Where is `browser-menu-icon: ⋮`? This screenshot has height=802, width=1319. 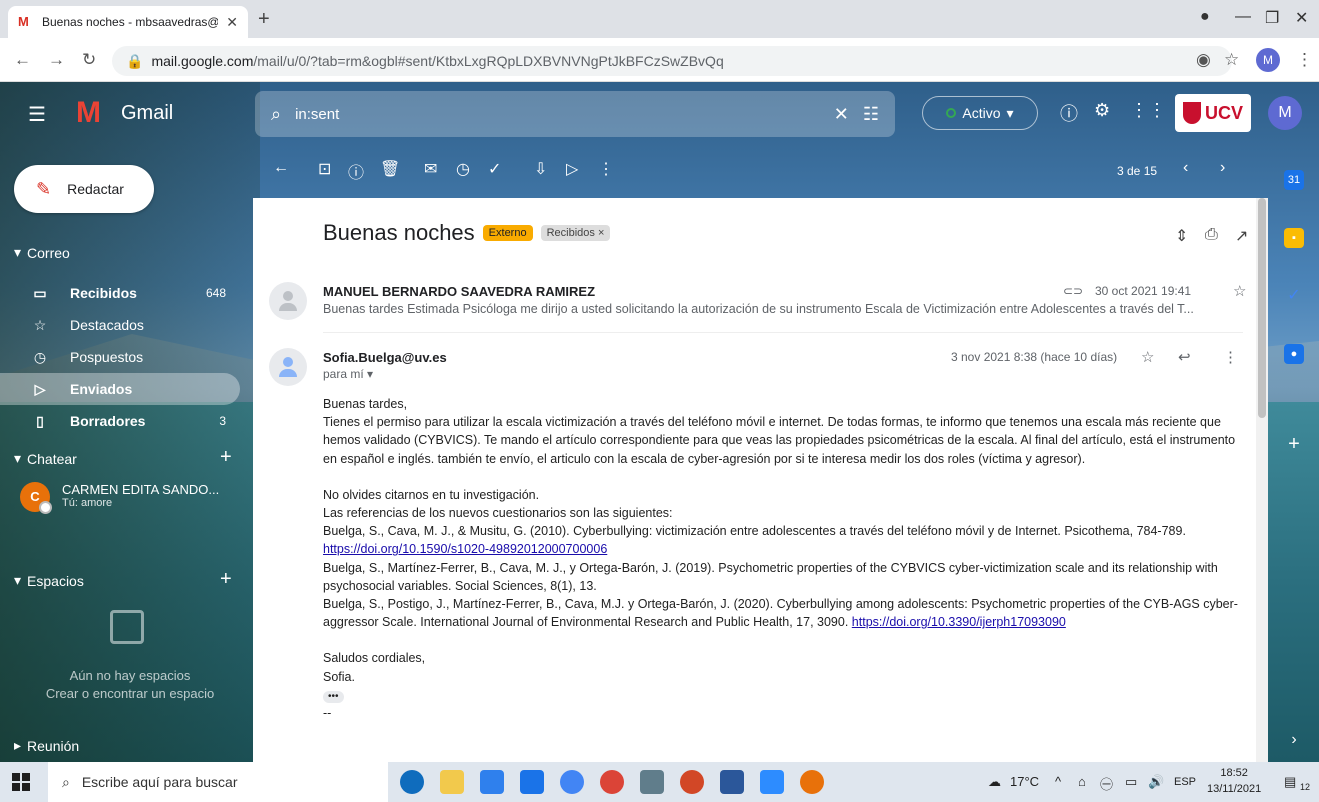 browser-menu-icon: ⋮ is located at coordinates (1304, 60).